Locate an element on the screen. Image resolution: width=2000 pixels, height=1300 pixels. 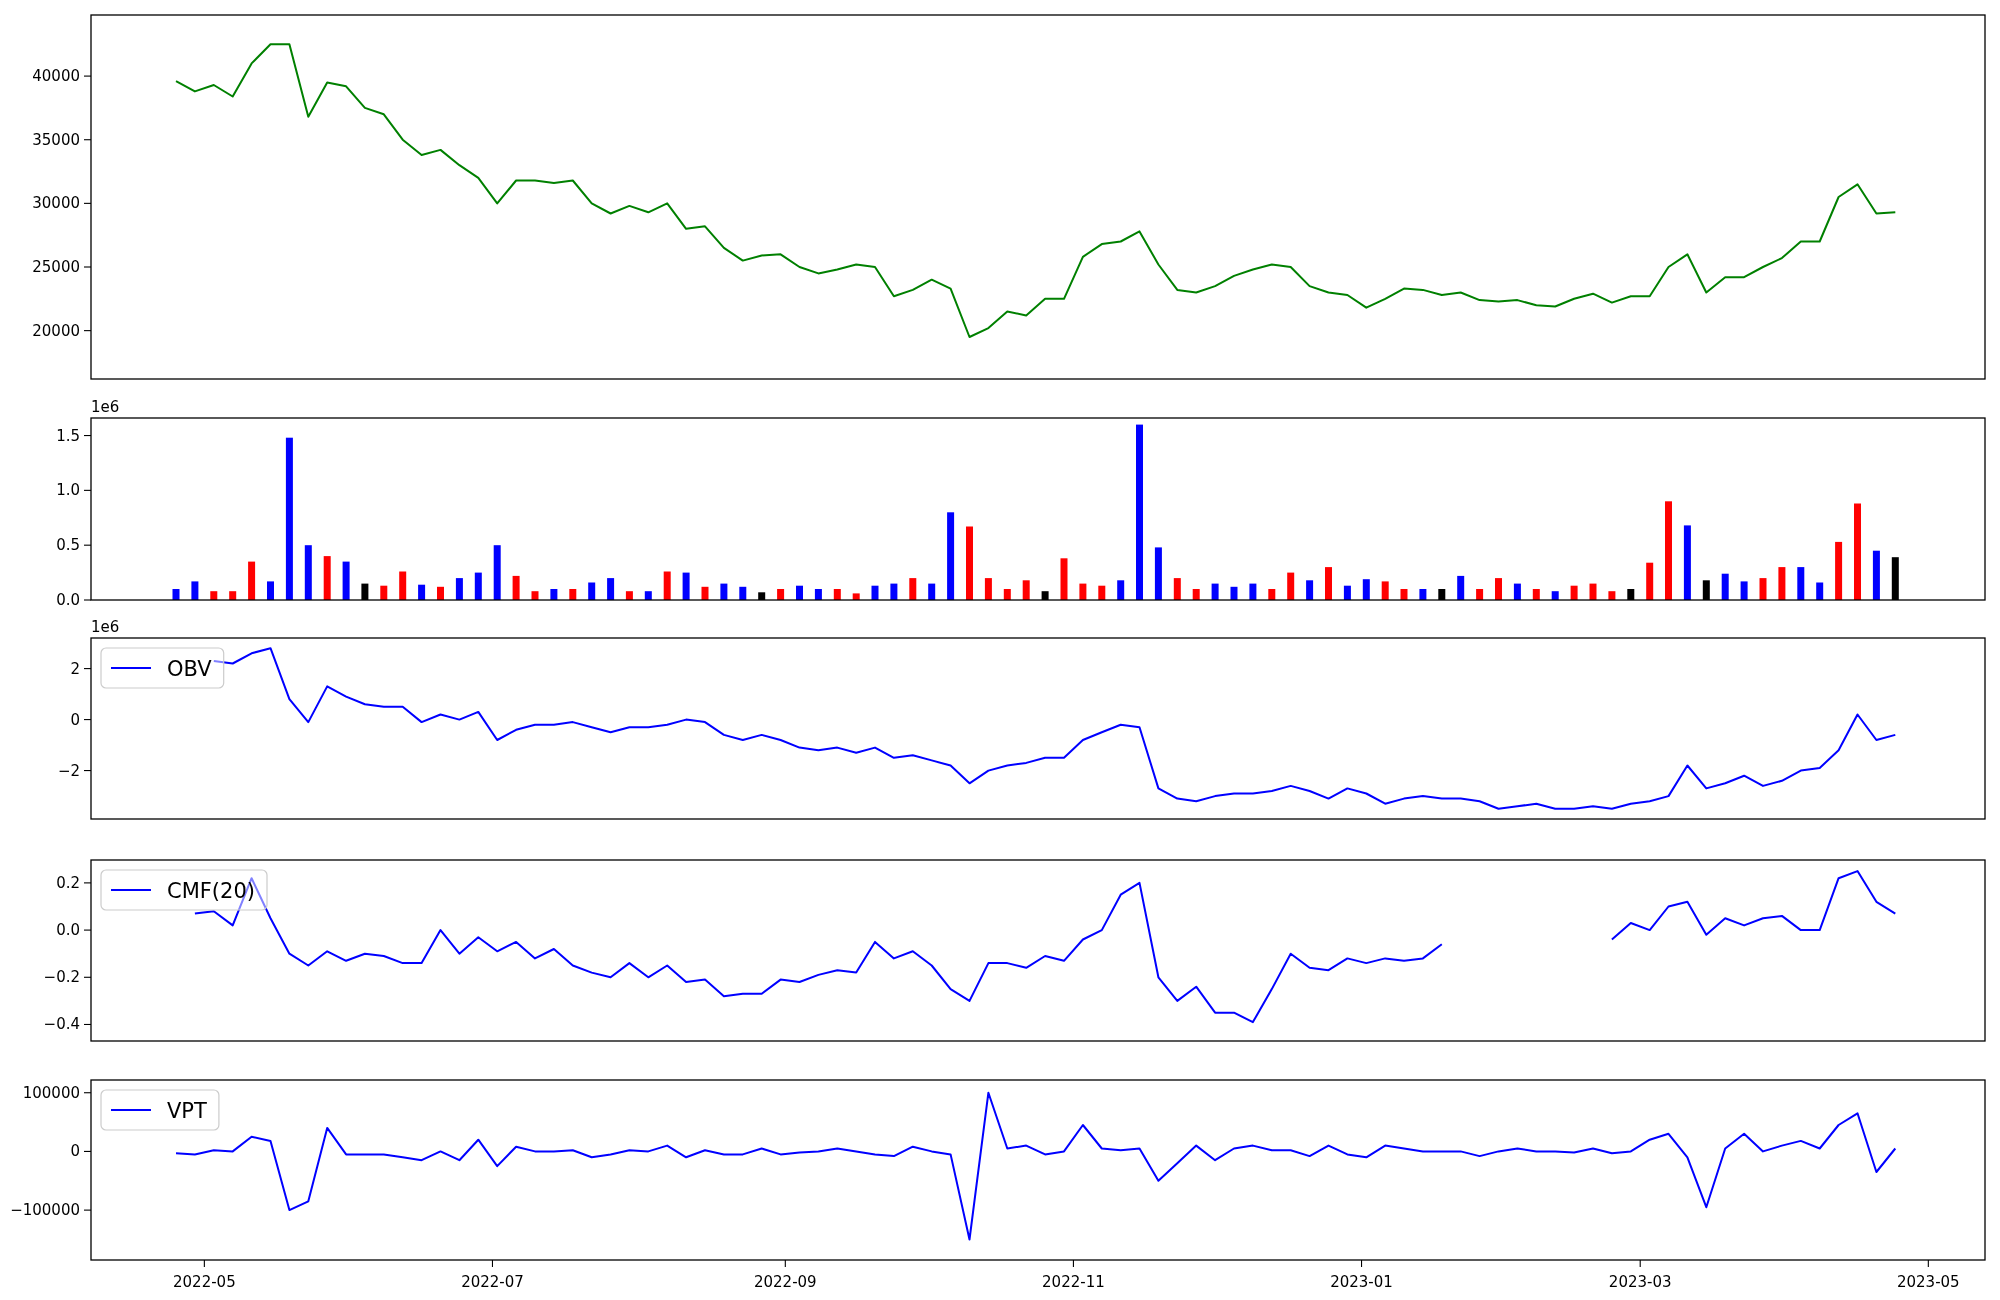
tick-label: 35000 is located at coordinates (56, 139).